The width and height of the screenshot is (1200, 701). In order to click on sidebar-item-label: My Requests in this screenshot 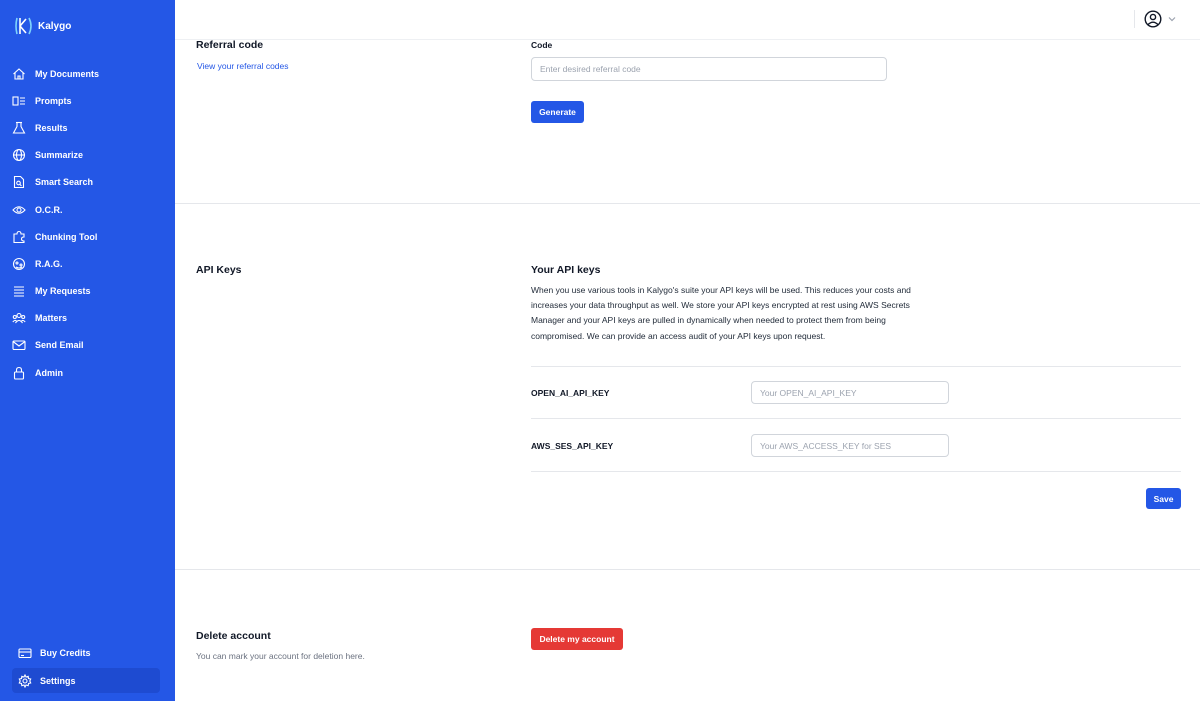, I will do `click(63, 291)`.